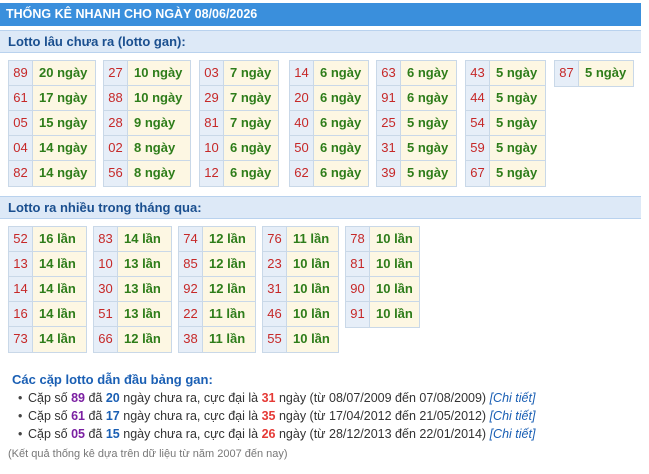 This screenshot has width=649, height=474. I want to click on page-title: THỐNG KÊ NHANH CHO NGÀY 08/06/2026, so click(320, 14).